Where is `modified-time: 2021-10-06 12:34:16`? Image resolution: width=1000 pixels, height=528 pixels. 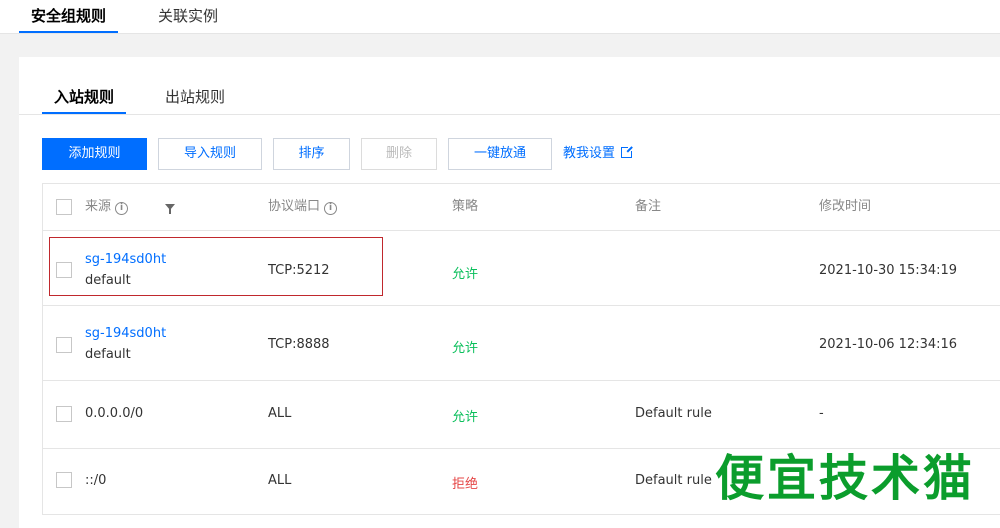
modified-time: 2021-10-06 12:34:16 is located at coordinates (888, 344).